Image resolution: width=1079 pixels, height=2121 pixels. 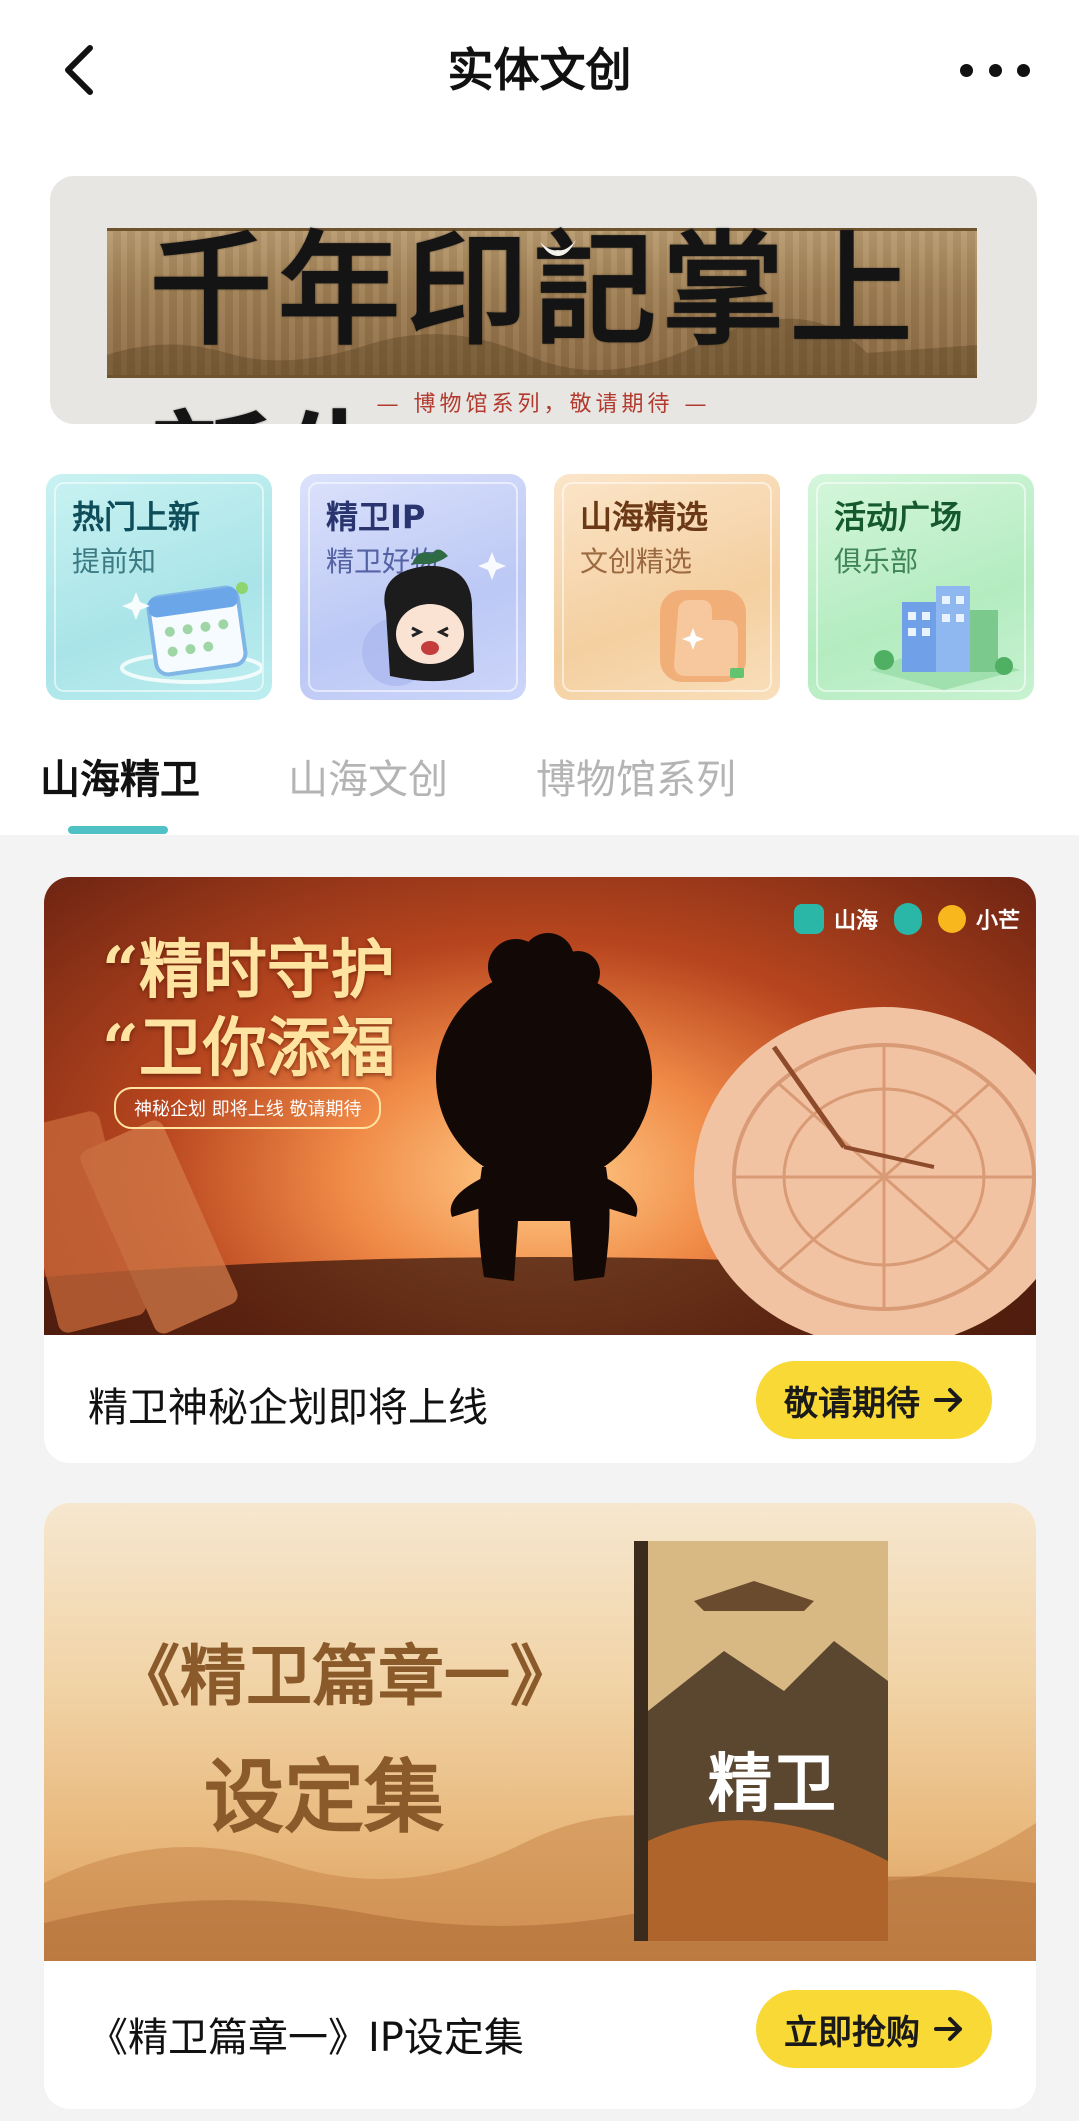 I want to click on mascot-icon, so click(x=434, y=617).